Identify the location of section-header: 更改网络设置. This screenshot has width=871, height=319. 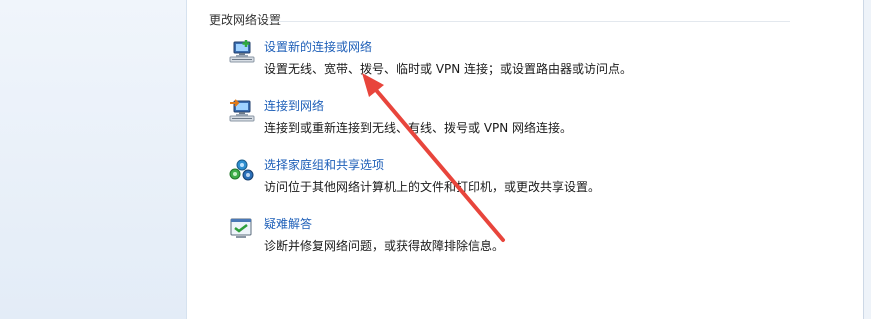
(245, 20).